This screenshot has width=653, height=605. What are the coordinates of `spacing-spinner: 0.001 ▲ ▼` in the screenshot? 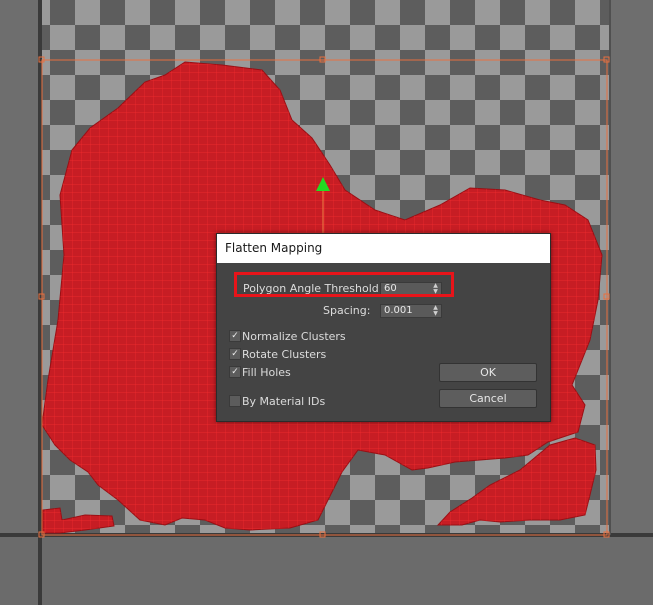 It's located at (411, 311).